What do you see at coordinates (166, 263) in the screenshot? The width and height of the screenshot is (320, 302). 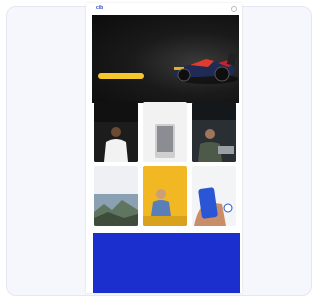 I see `footer-band` at bounding box center [166, 263].